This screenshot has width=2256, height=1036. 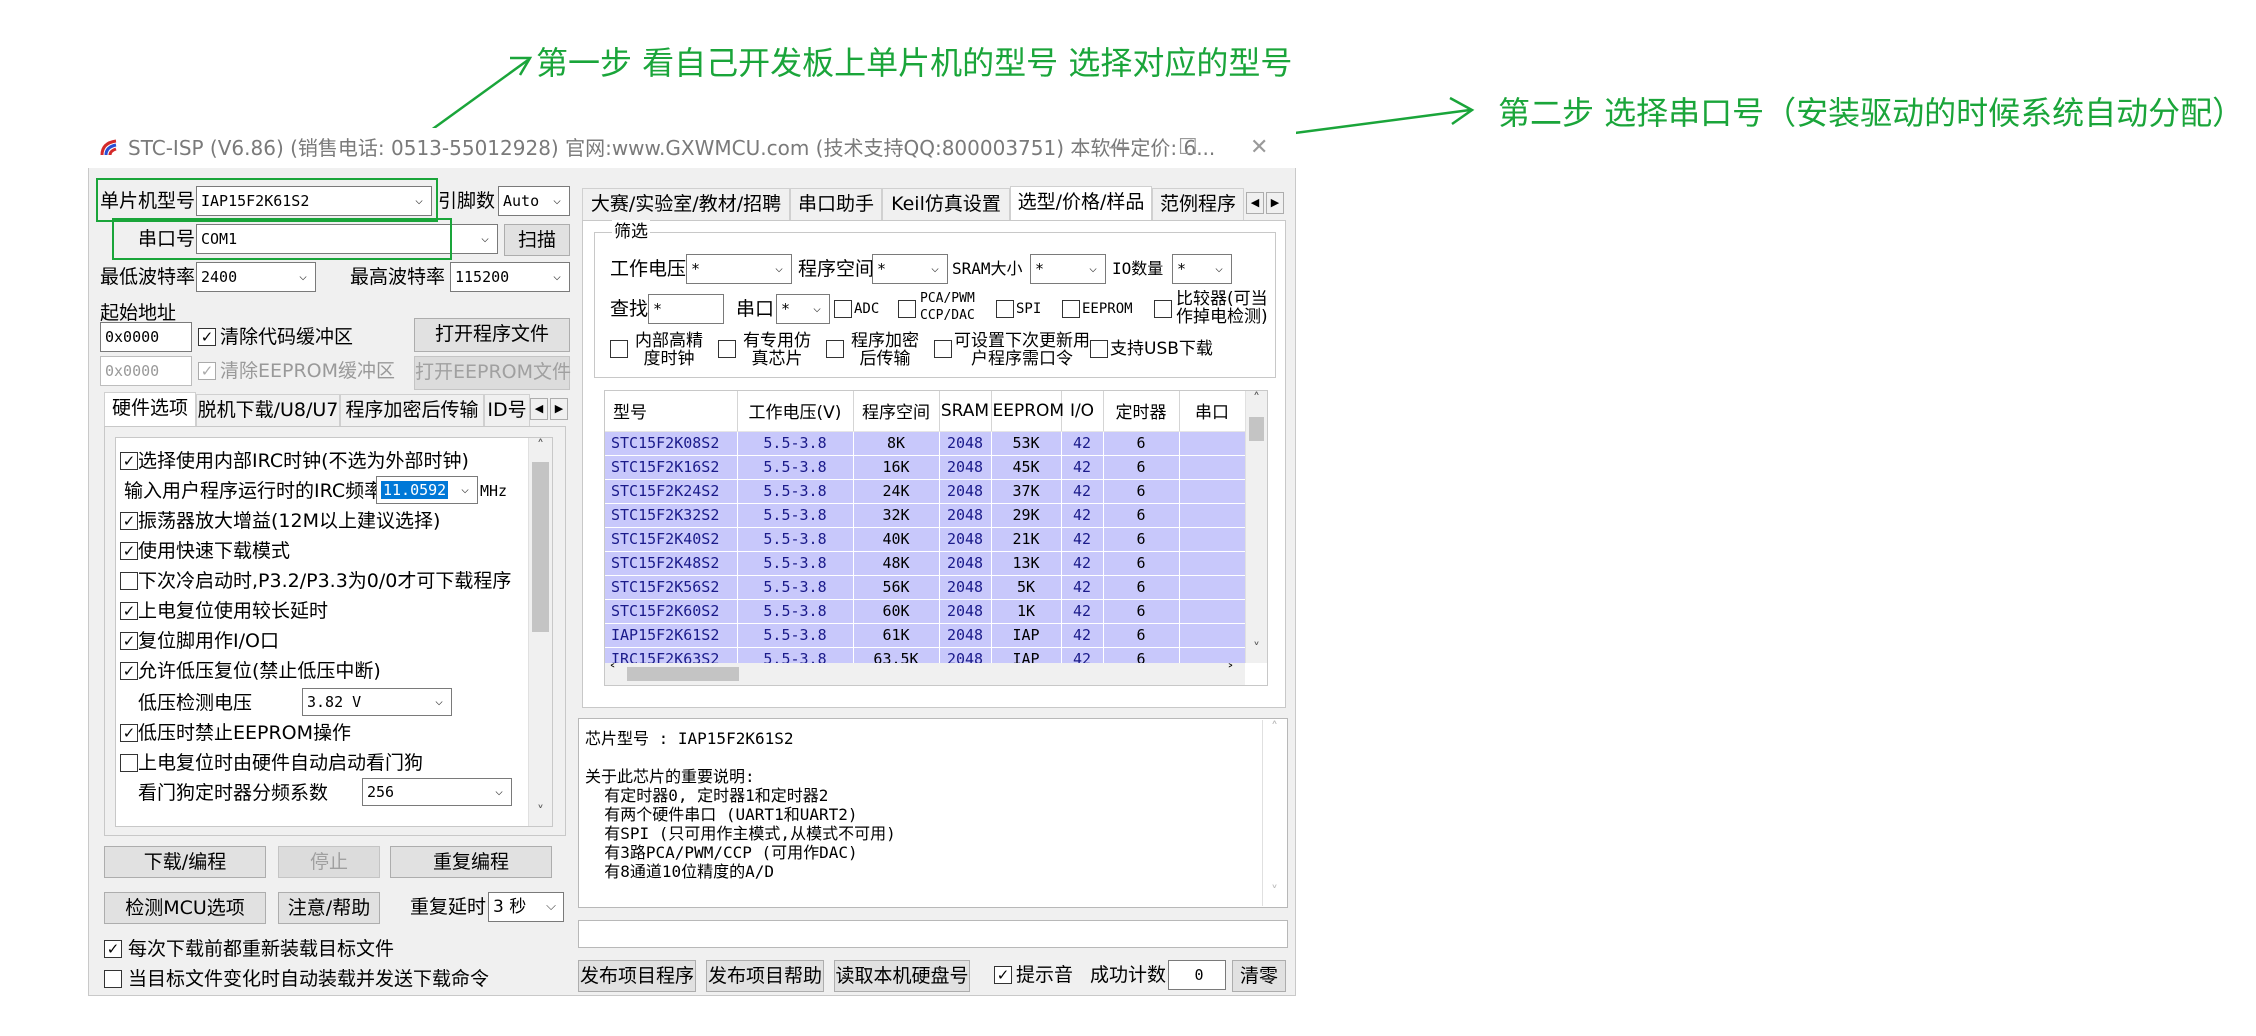 What do you see at coordinates (669, 350) in the screenshot?
I see `internal-precision-label: 内部高精度时钟` at bounding box center [669, 350].